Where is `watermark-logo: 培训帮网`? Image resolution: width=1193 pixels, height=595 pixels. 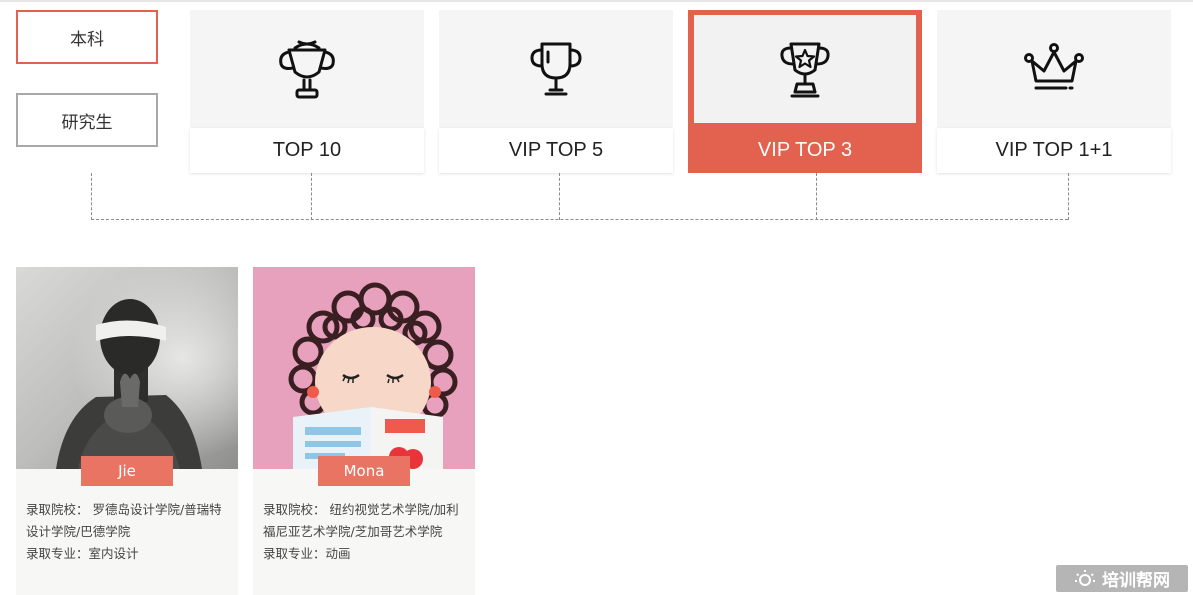 watermark-logo: 培训帮网 is located at coordinates (1122, 578).